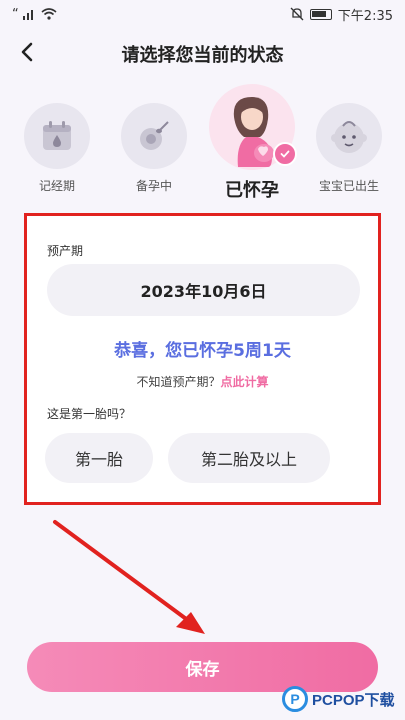  Describe the element at coordinates (249, 458) in the screenshot. I see `second-child-plus-button: 第二胎及以上` at that location.